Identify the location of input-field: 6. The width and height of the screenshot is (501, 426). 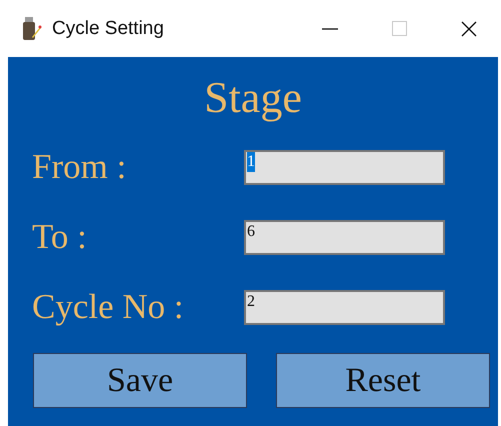
(344, 237).